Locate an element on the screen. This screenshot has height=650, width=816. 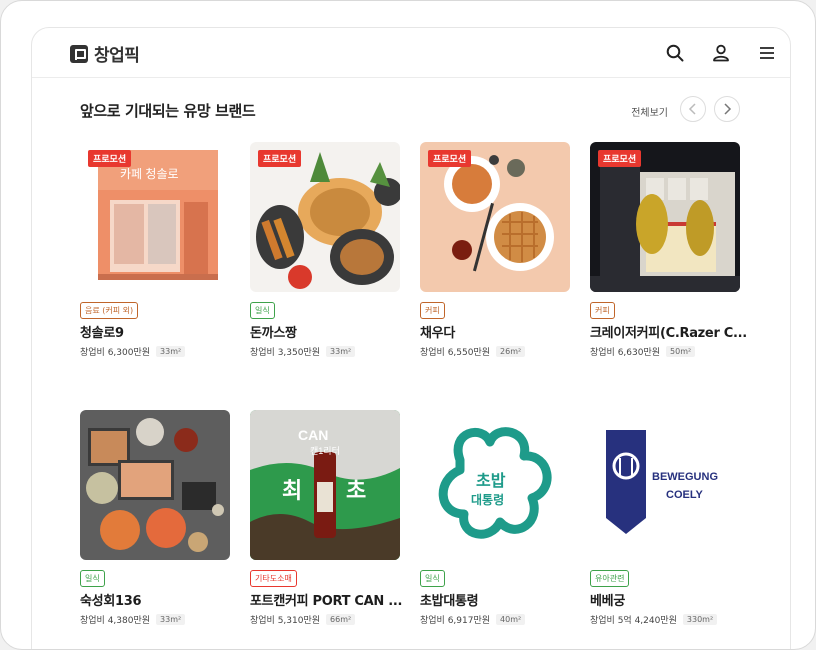
chevron-right-icon is located at coordinates (728, 109).